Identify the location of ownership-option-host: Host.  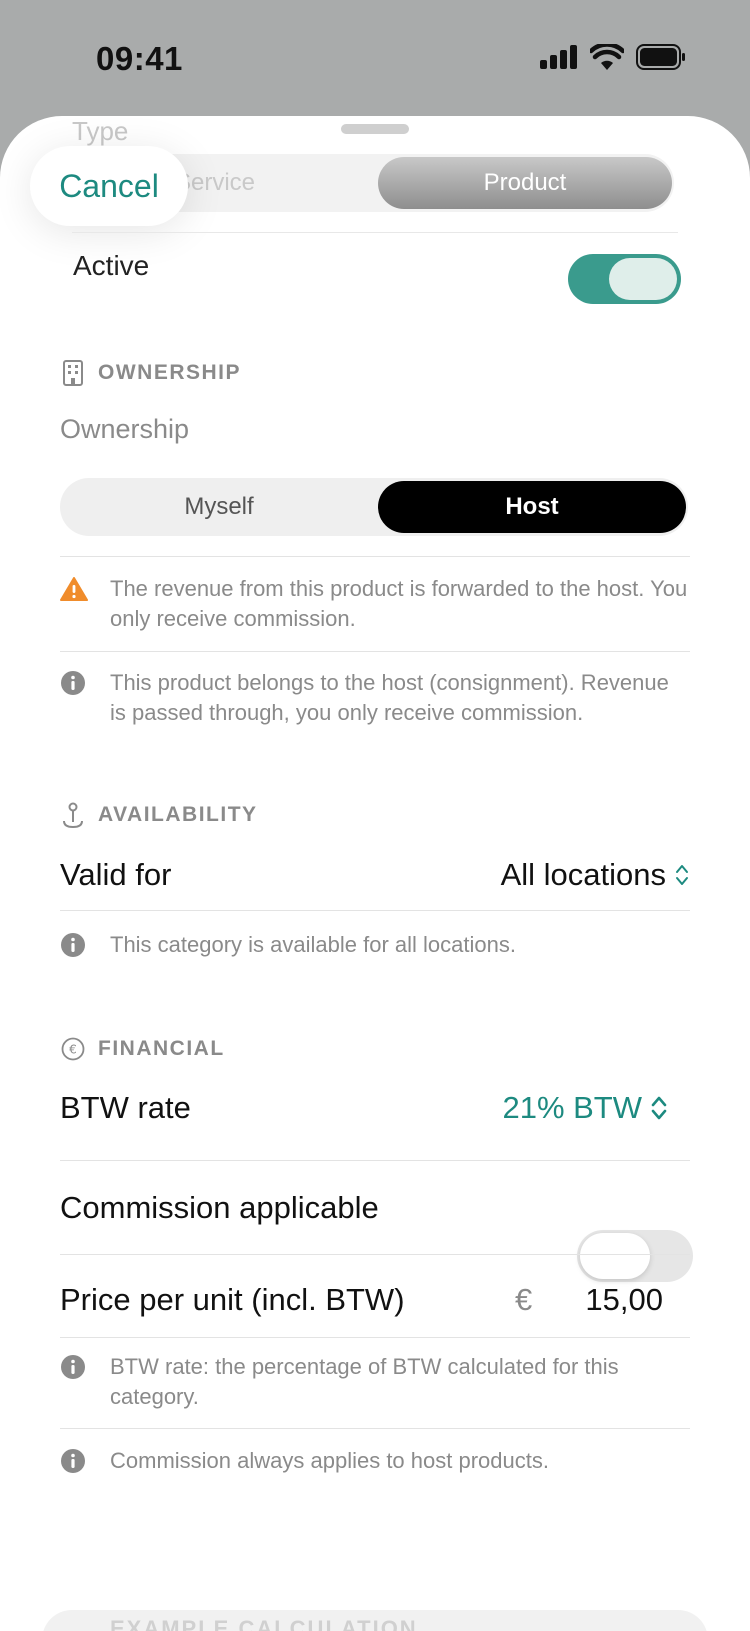
(532, 507).